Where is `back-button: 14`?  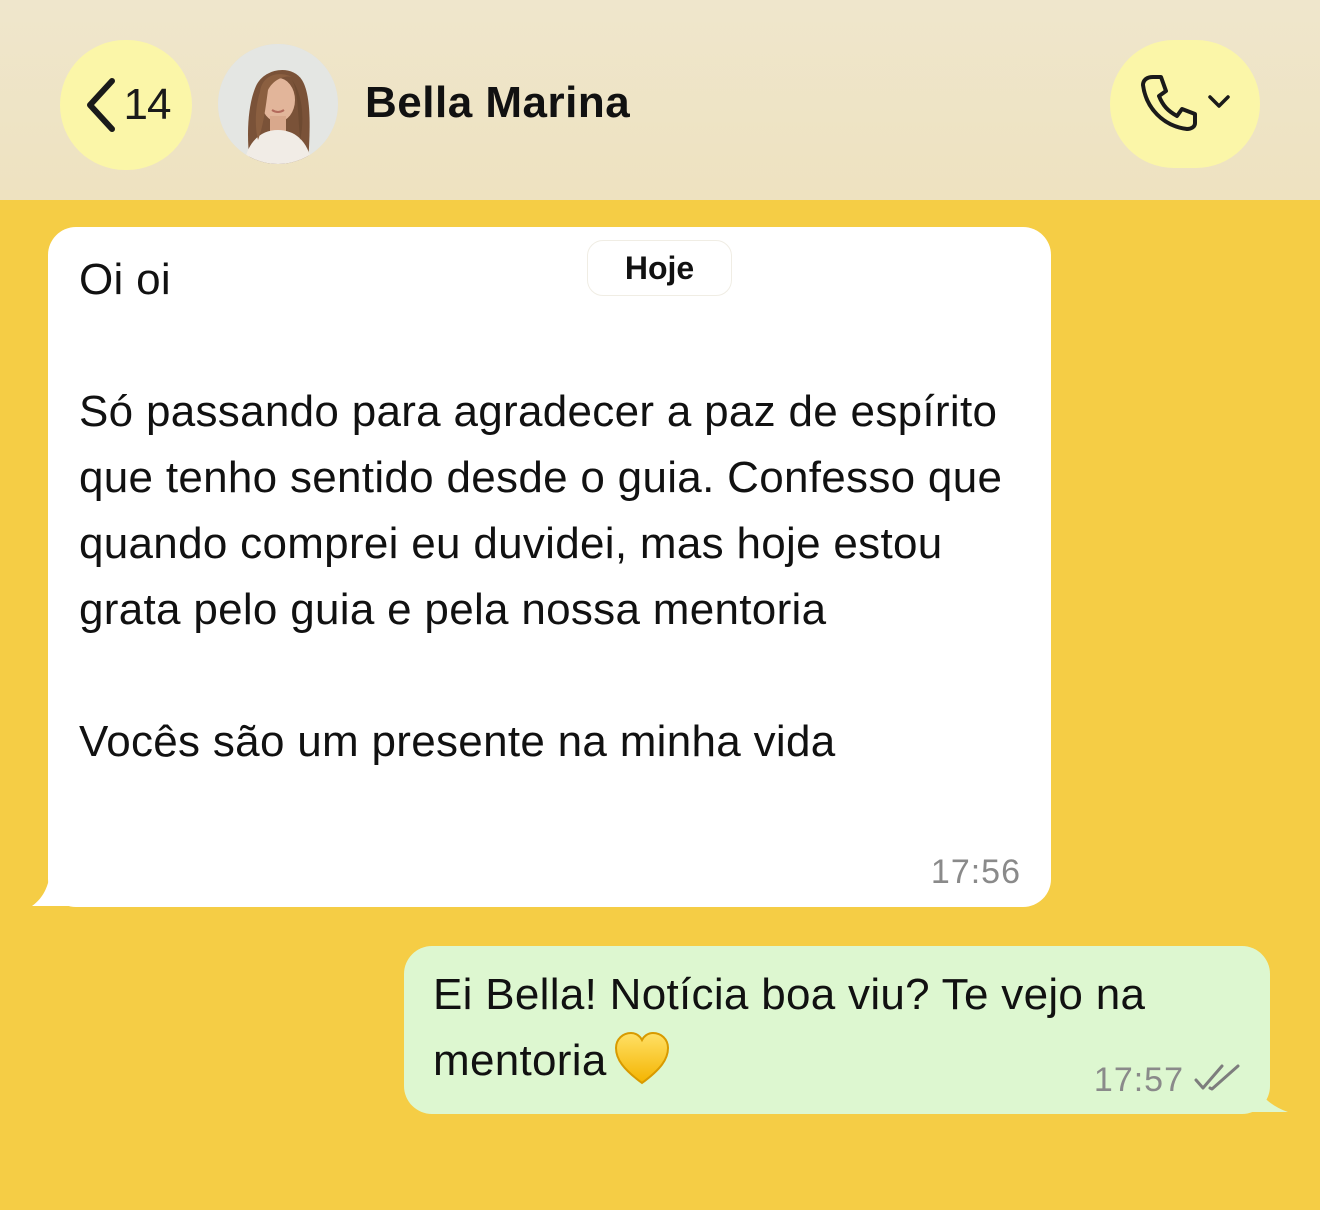 back-button: 14 is located at coordinates (126, 105).